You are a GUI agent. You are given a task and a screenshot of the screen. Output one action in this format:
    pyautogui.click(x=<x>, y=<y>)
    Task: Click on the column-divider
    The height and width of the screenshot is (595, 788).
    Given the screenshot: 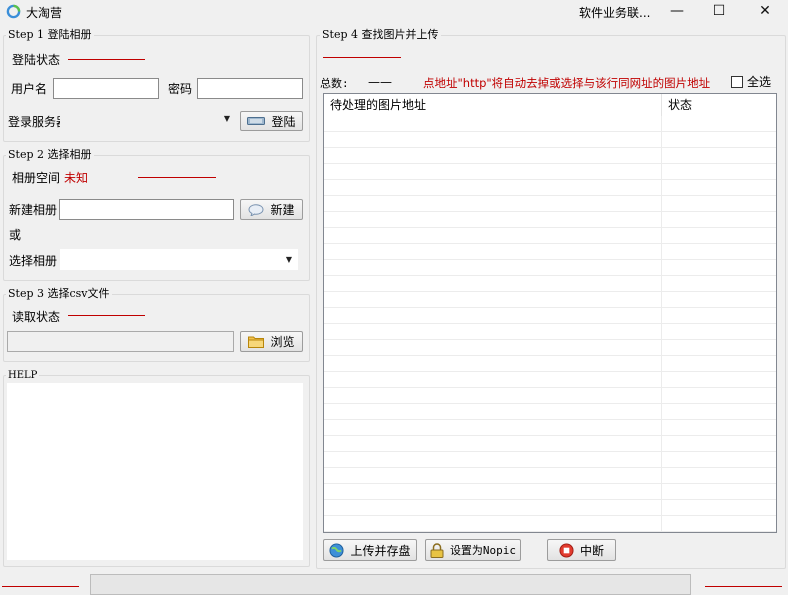 What is the action you would take?
    pyautogui.click(x=661, y=313)
    